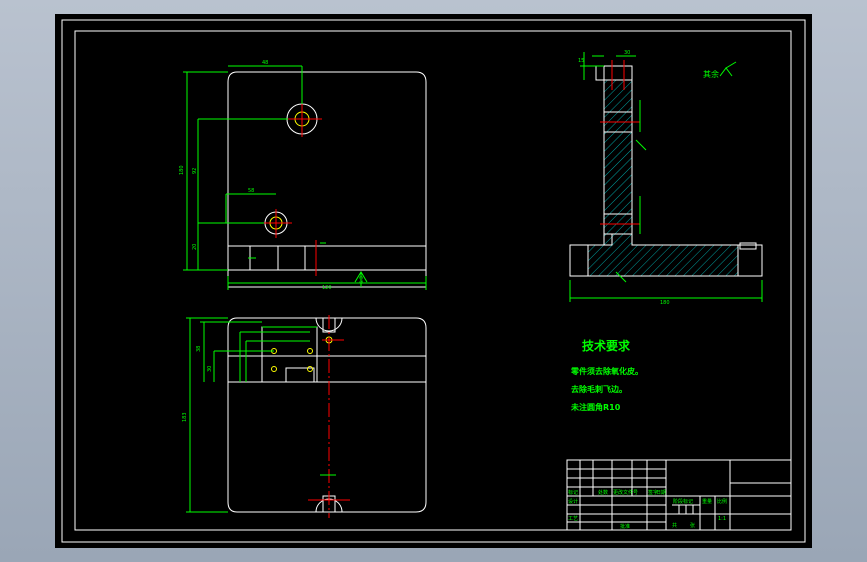 This screenshot has height=562, width=867. What do you see at coordinates (603, 492) in the screenshot?
I see `tb-count: 处数` at bounding box center [603, 492].